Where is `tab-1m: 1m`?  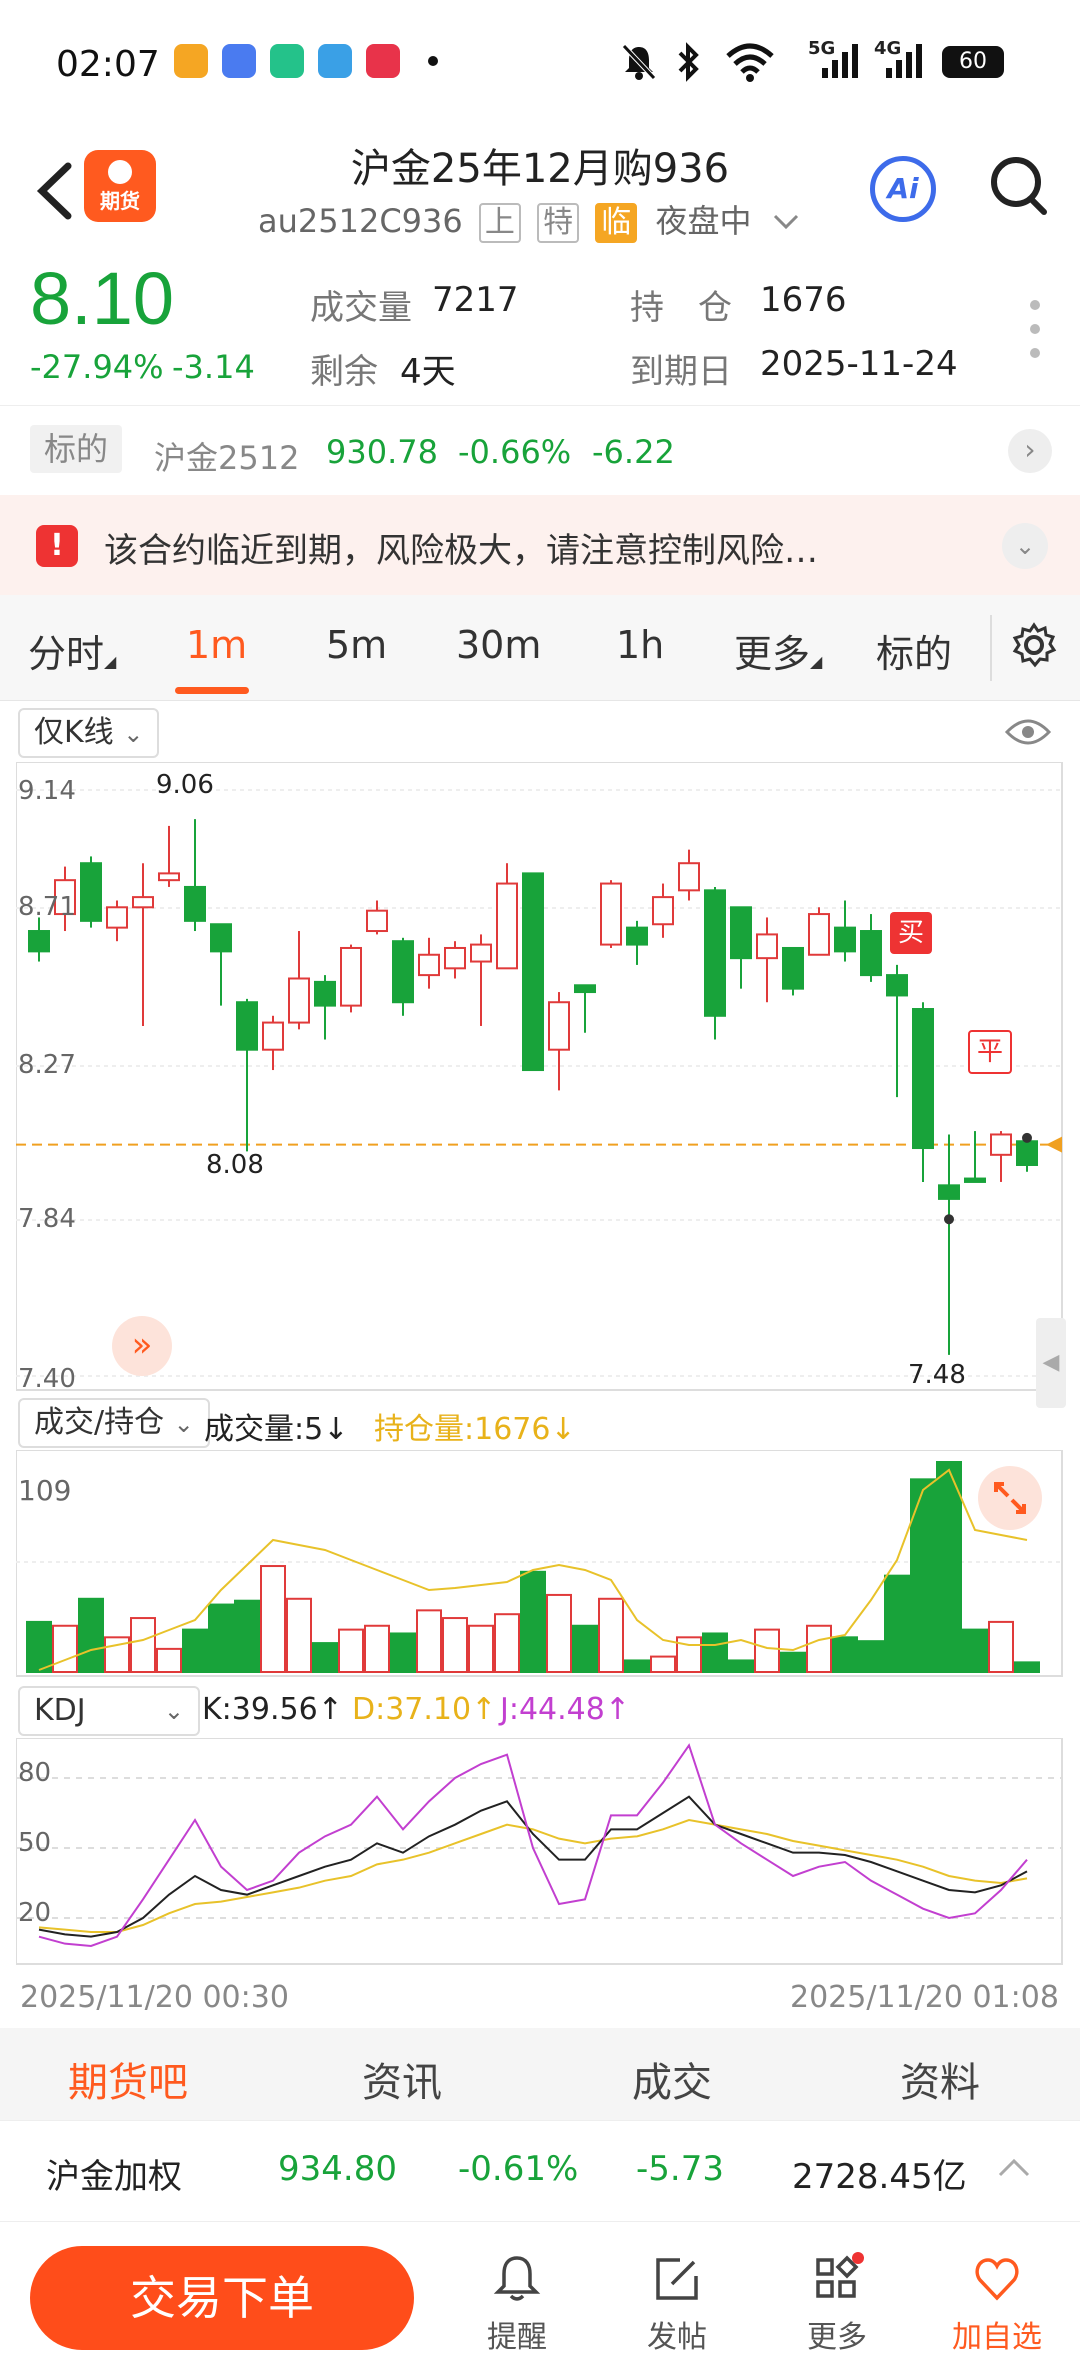
tab-1m: 1m is located at coordinates (216, 645).